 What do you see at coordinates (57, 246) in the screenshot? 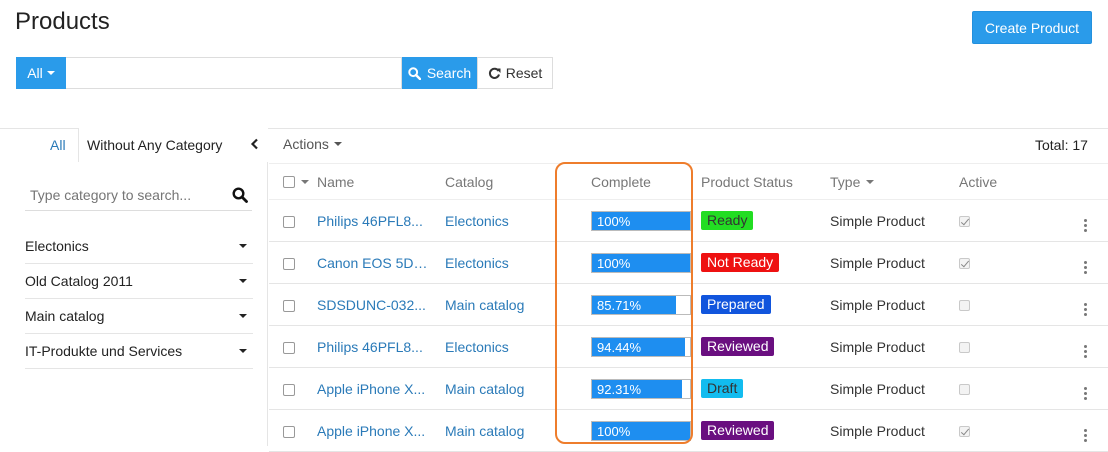
I see `category-label: Electonics` at bounding box center [57, 246].